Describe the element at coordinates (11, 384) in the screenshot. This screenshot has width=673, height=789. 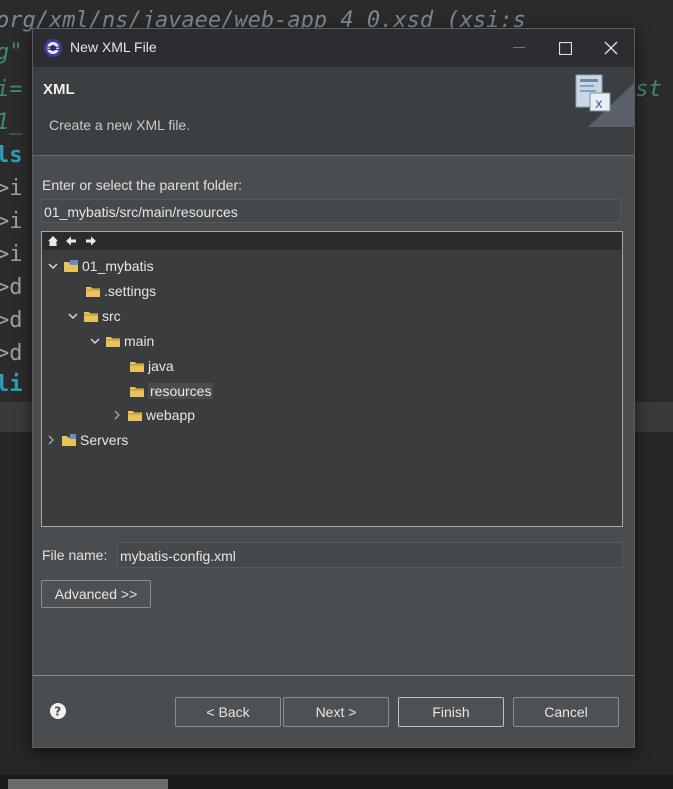
I see `code-line: li` at that location.